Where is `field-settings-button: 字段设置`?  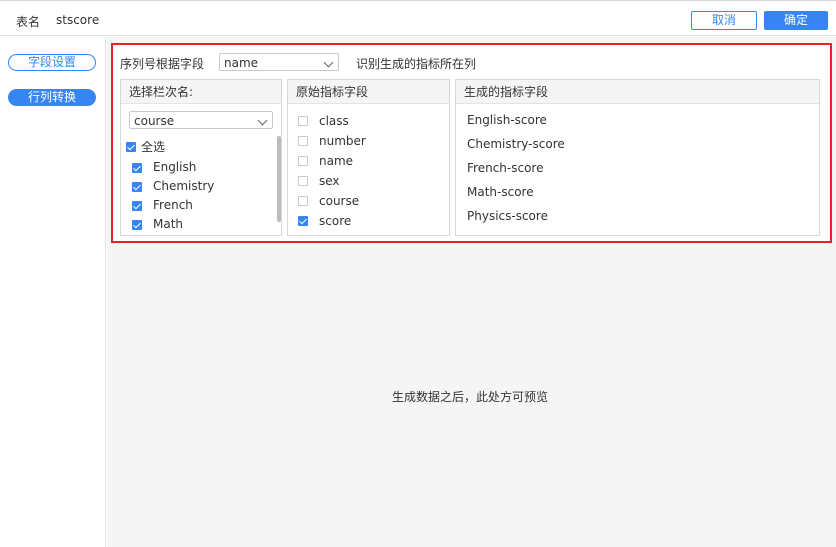 field-settings-button: 字段设置 is located at coordinates (52, 62).